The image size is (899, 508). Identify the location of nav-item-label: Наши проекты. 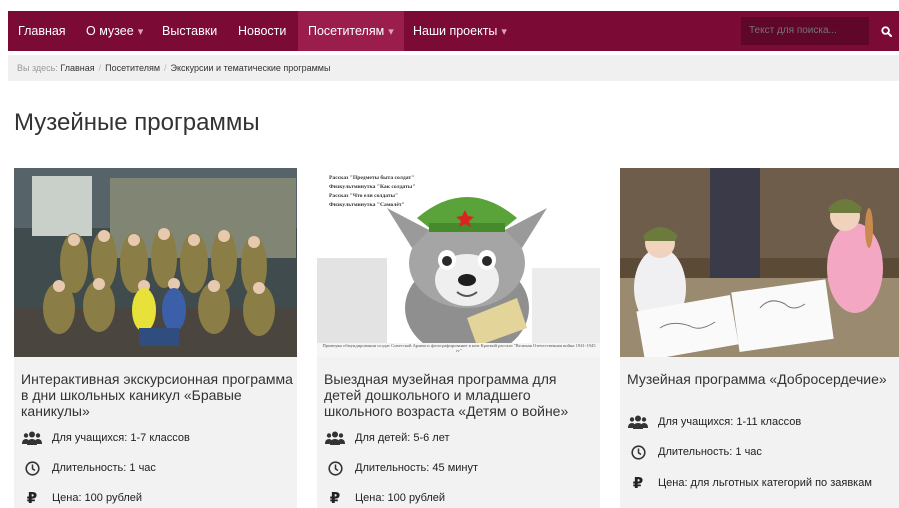
(455, 31).